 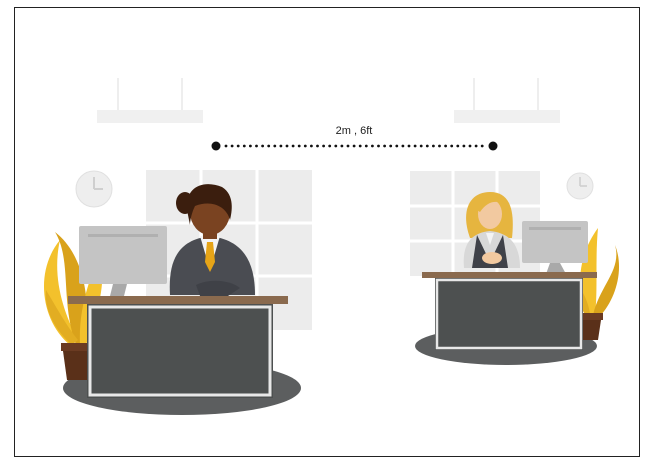 What do you see at coordinates (354, 131) in the screenshot?
I see `distance-label: 2m , 6ft` at bounding box center [354, 131].